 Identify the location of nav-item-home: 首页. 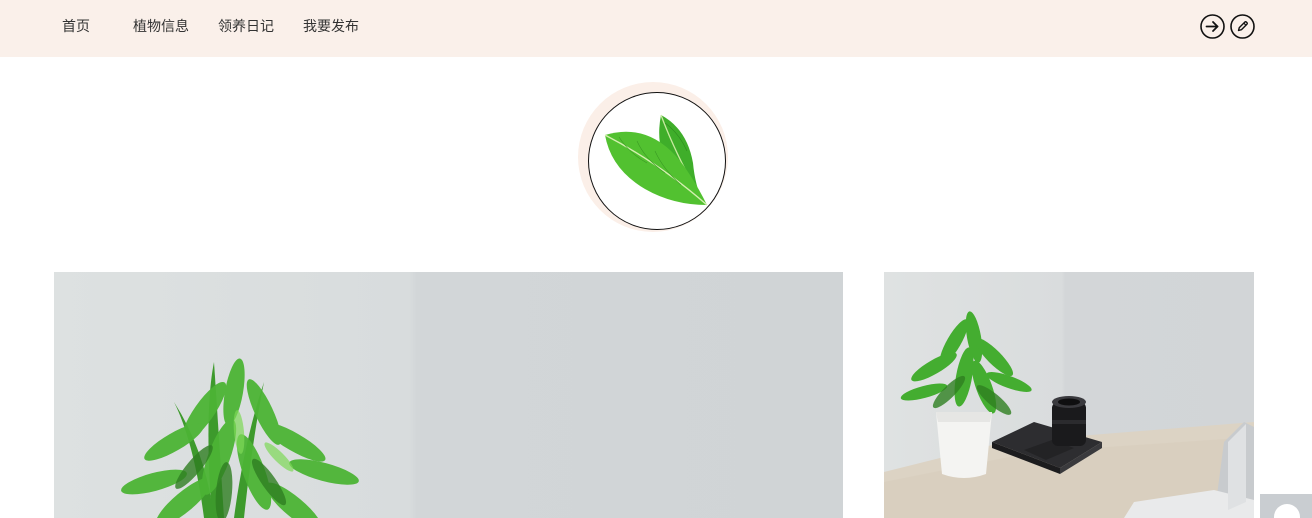
(76, 27).